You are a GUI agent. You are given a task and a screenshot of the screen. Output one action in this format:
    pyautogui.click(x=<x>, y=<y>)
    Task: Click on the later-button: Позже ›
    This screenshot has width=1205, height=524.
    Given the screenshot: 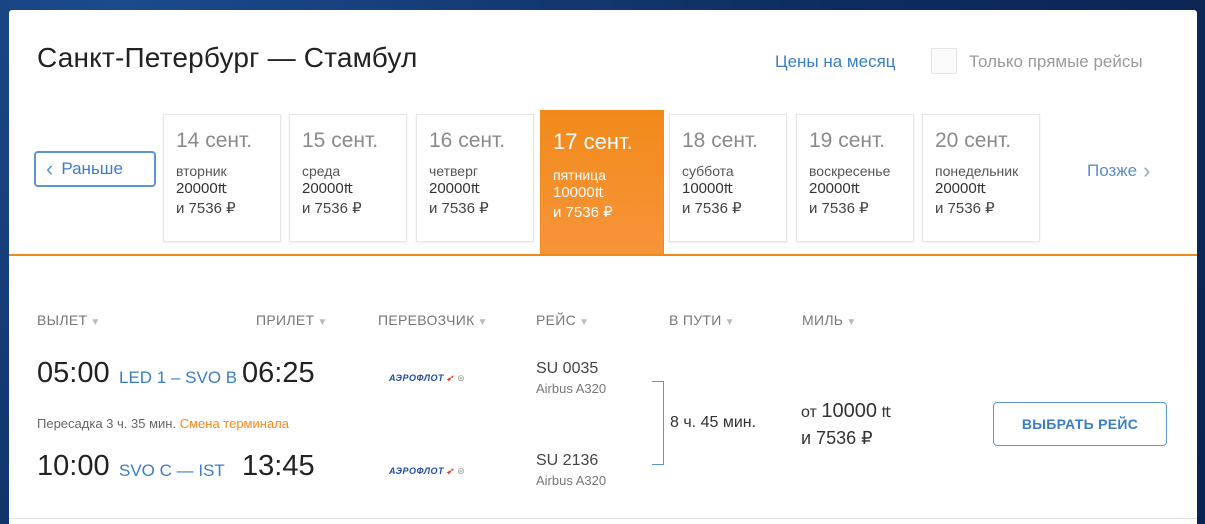 What is the action you would take?
    pyautogui.click(x=1118, y=171)
    